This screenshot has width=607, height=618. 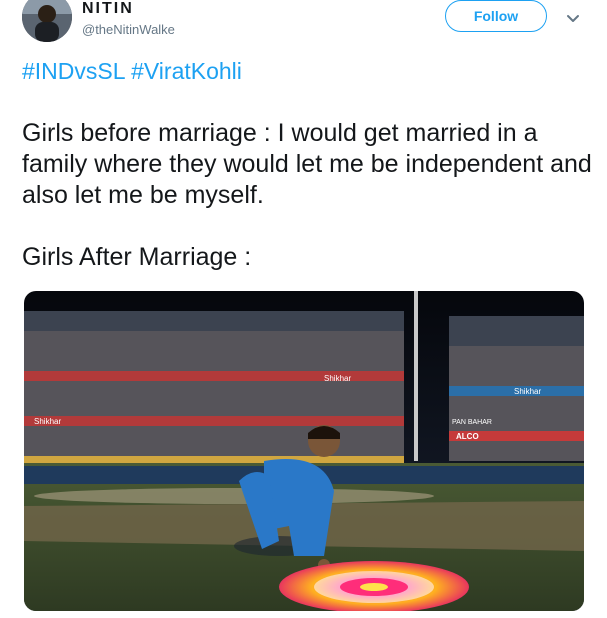 What do you see at coordinates (137, 257) in the screenshot?
I see `tweet-text-line: Girls After Marriage :` at bounding box center [137, 257].